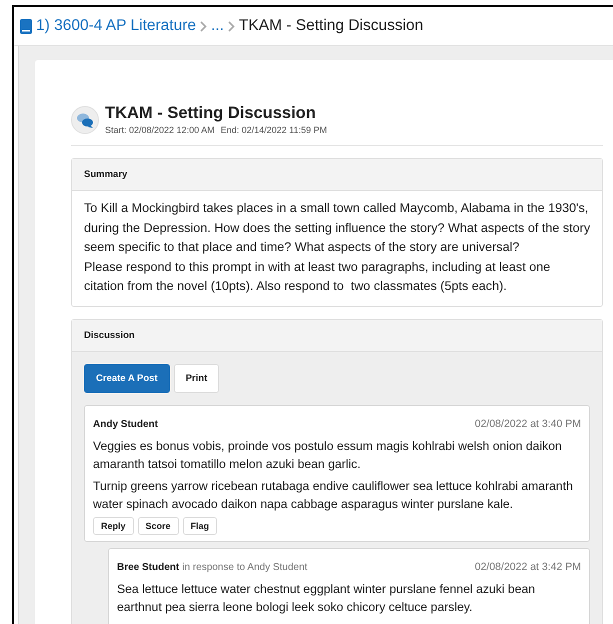  Describe the element at coordinates (211, 113) in the screenshot. I see `page-title: TKAM - Setting Discussion` at that location.